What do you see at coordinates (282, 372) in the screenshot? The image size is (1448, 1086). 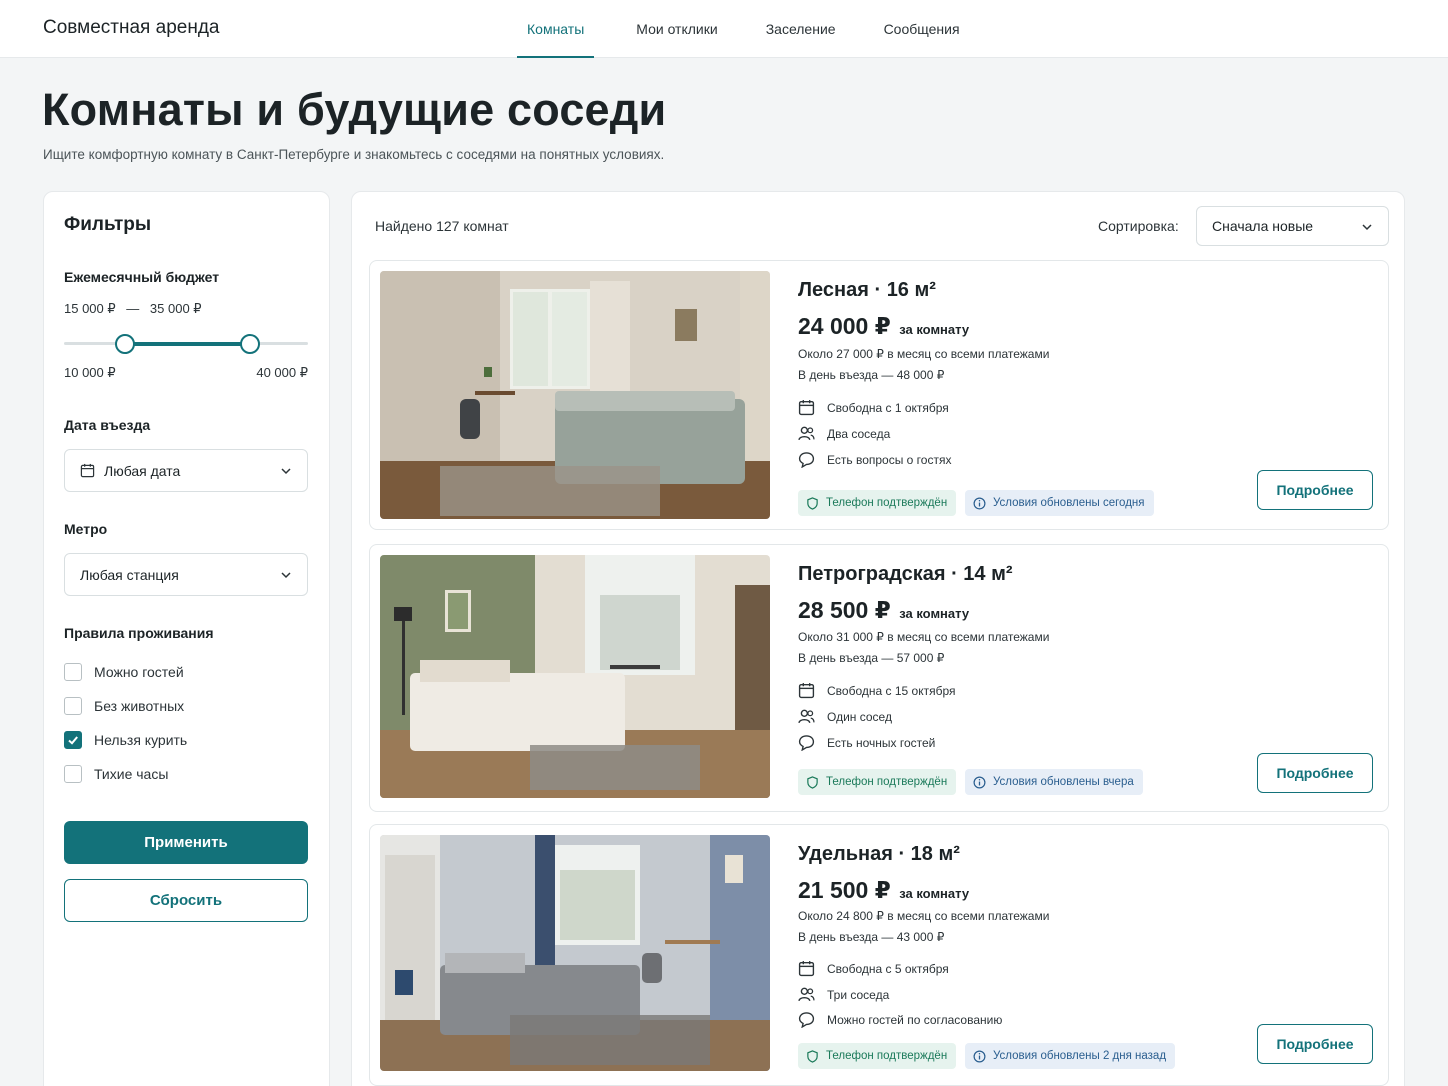 I see `budget-max-label: 40 000 ₽` at bounding box center [282, 372].